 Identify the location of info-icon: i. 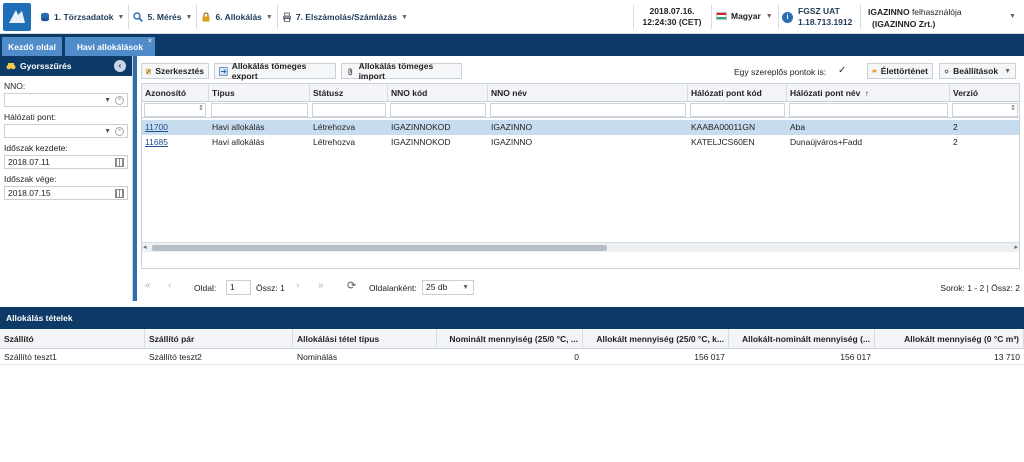
(787, 17).